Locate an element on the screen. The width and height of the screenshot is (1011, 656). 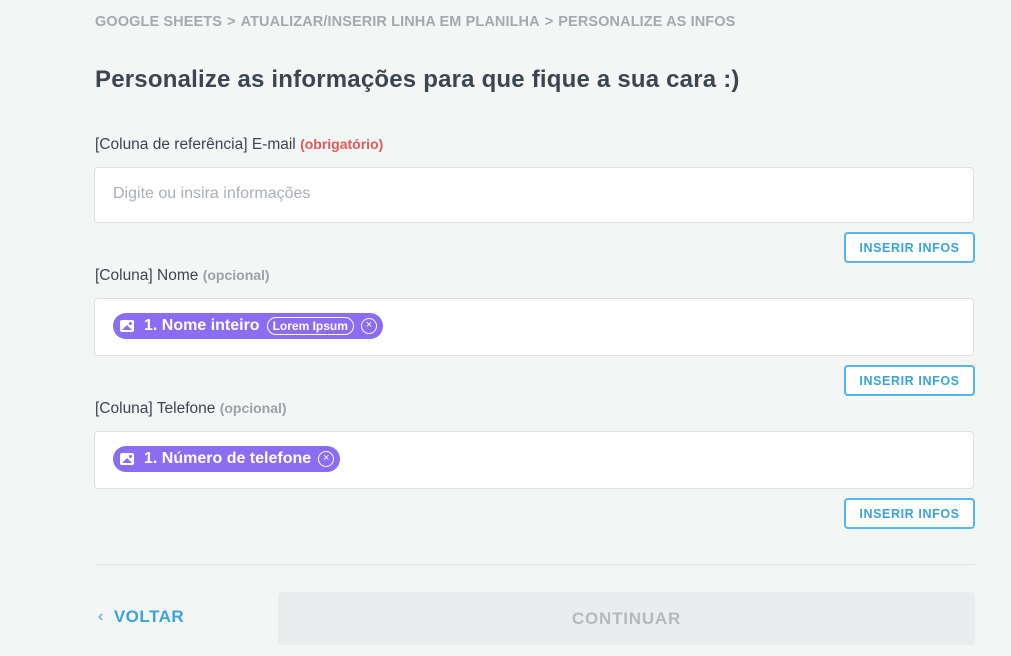
insert-infos-button-name: INSERIR INFOS is located at coordinates (909, 380).